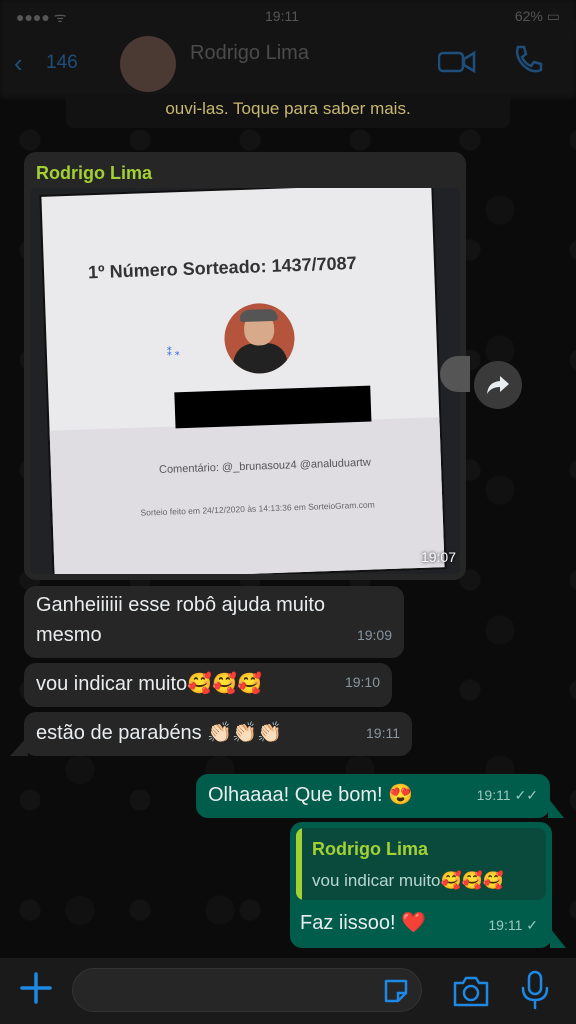 The image size is (576, 1024). I want to click on contact-avatar, so click(148, 64).